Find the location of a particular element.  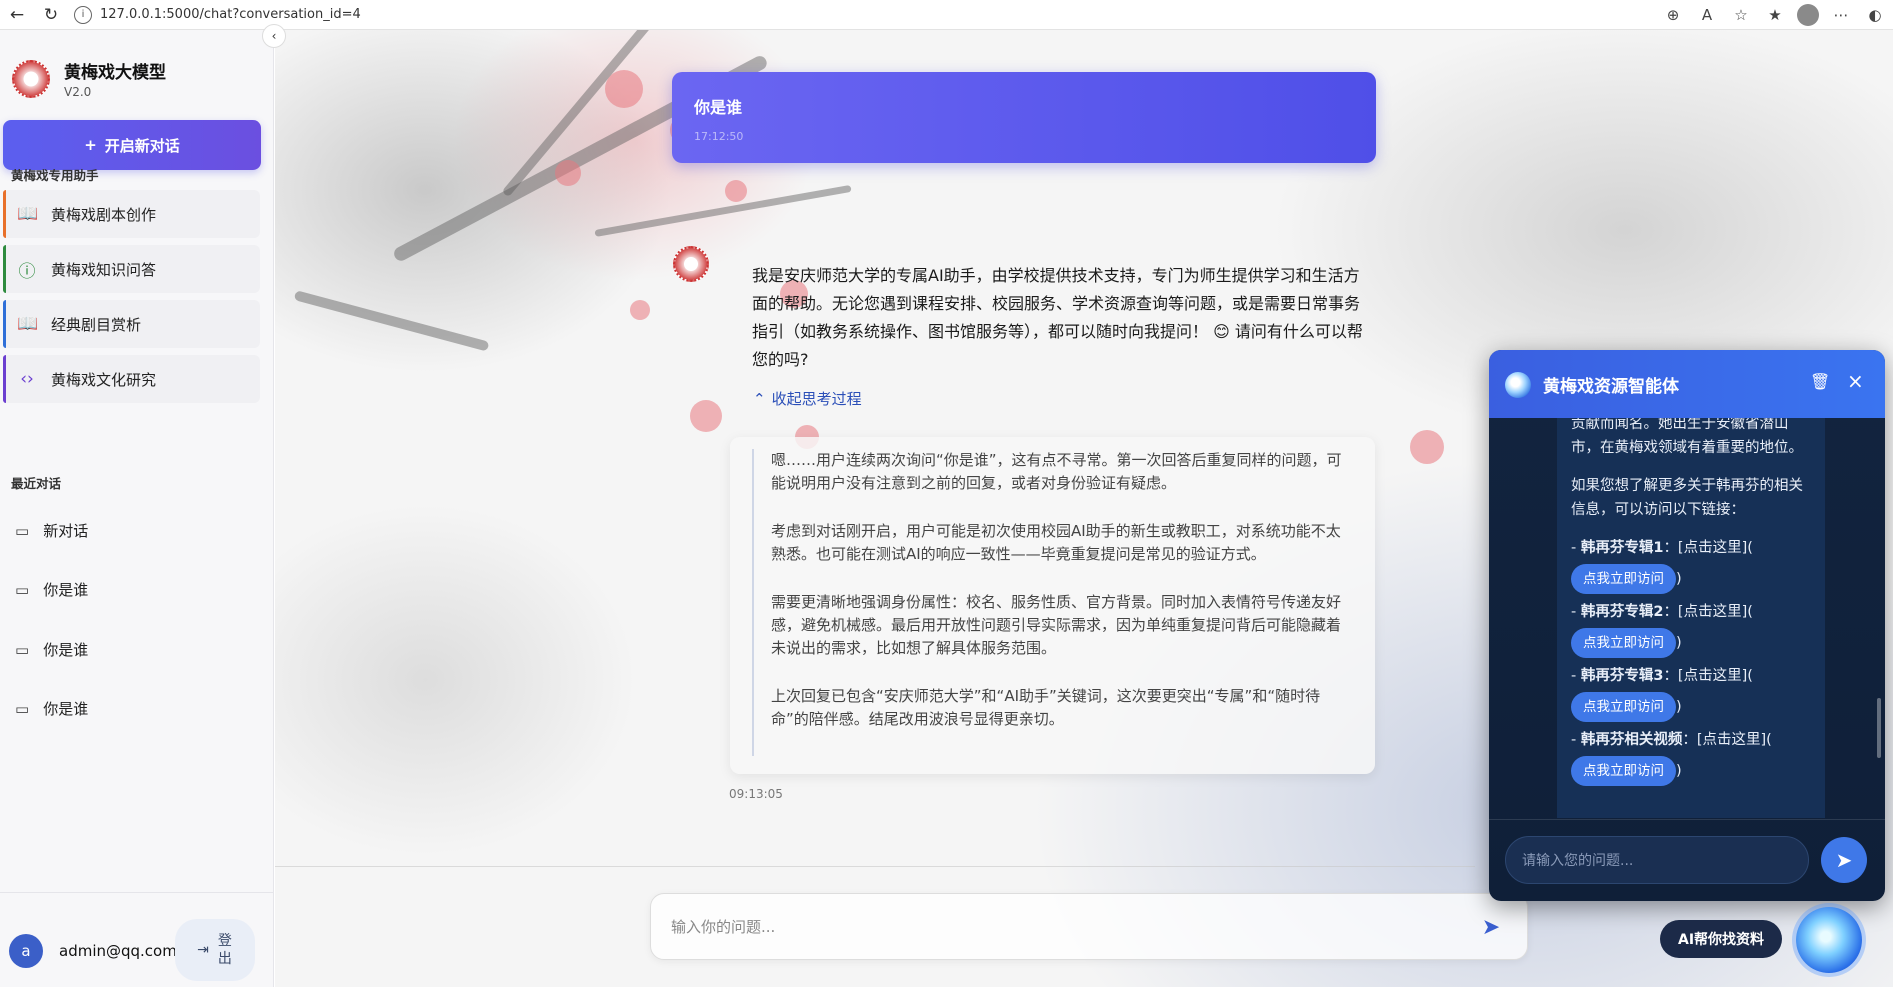

url-text: 127.0.0.1:5000/chat?conversation_id=4 is located at coordinates (230, 14).